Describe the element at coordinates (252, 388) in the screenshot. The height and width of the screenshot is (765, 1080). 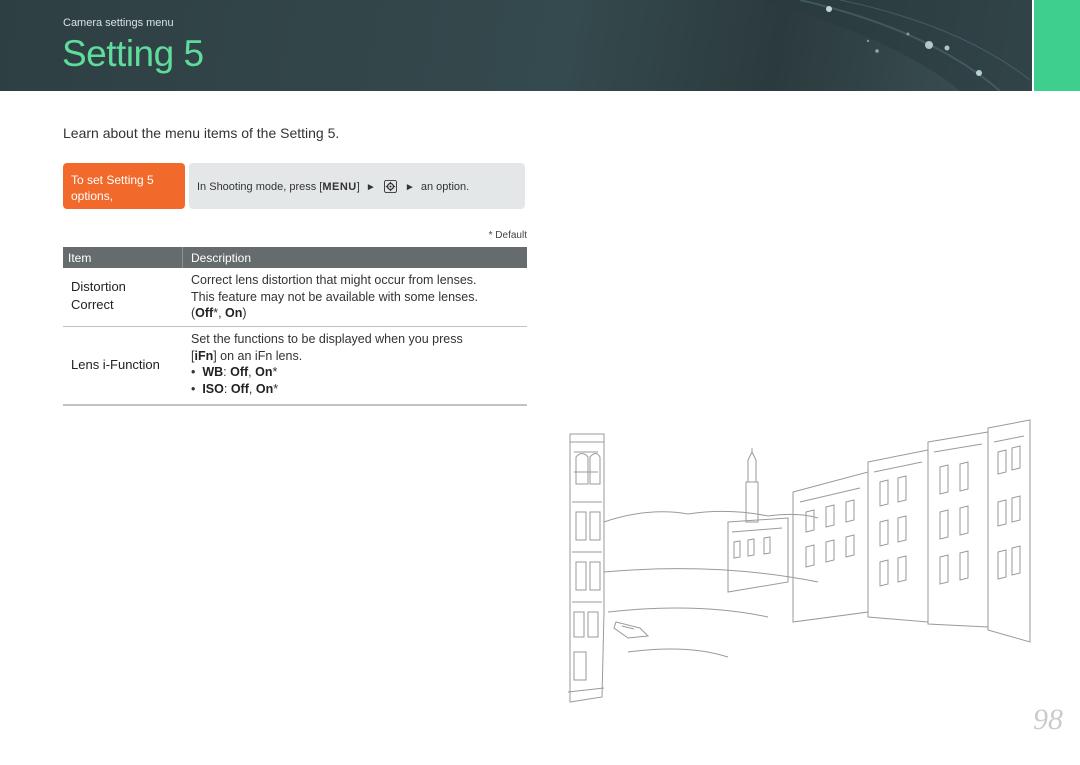
I see `sep: ,` at that location.